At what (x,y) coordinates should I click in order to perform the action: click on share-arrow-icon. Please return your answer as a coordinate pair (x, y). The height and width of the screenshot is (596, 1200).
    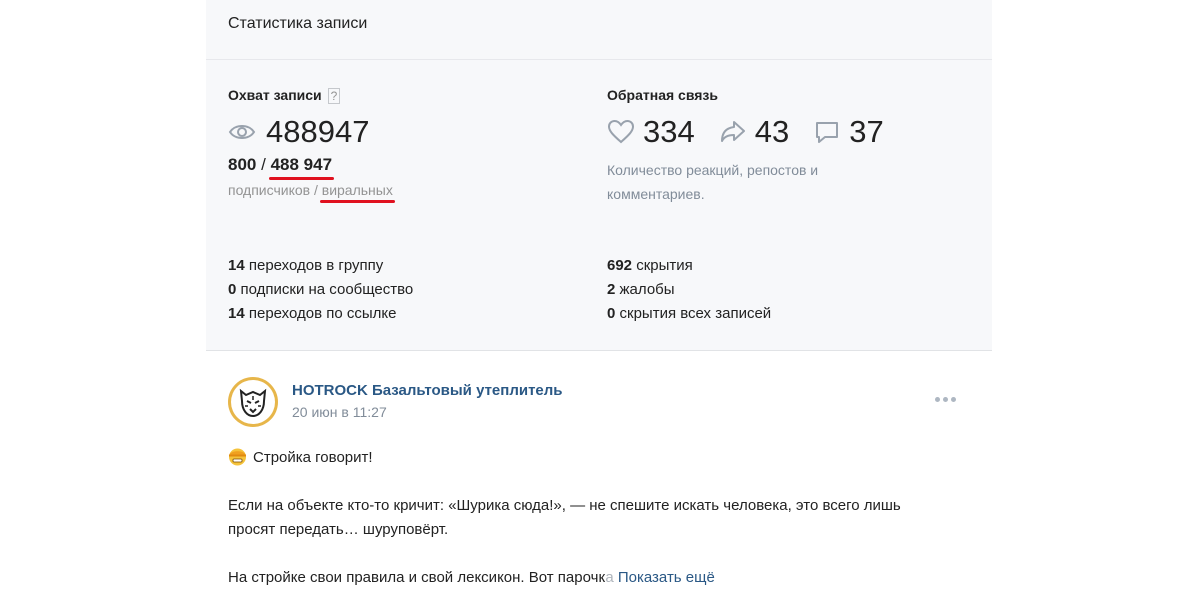
    Looking at the image, I should click on (733, 132).